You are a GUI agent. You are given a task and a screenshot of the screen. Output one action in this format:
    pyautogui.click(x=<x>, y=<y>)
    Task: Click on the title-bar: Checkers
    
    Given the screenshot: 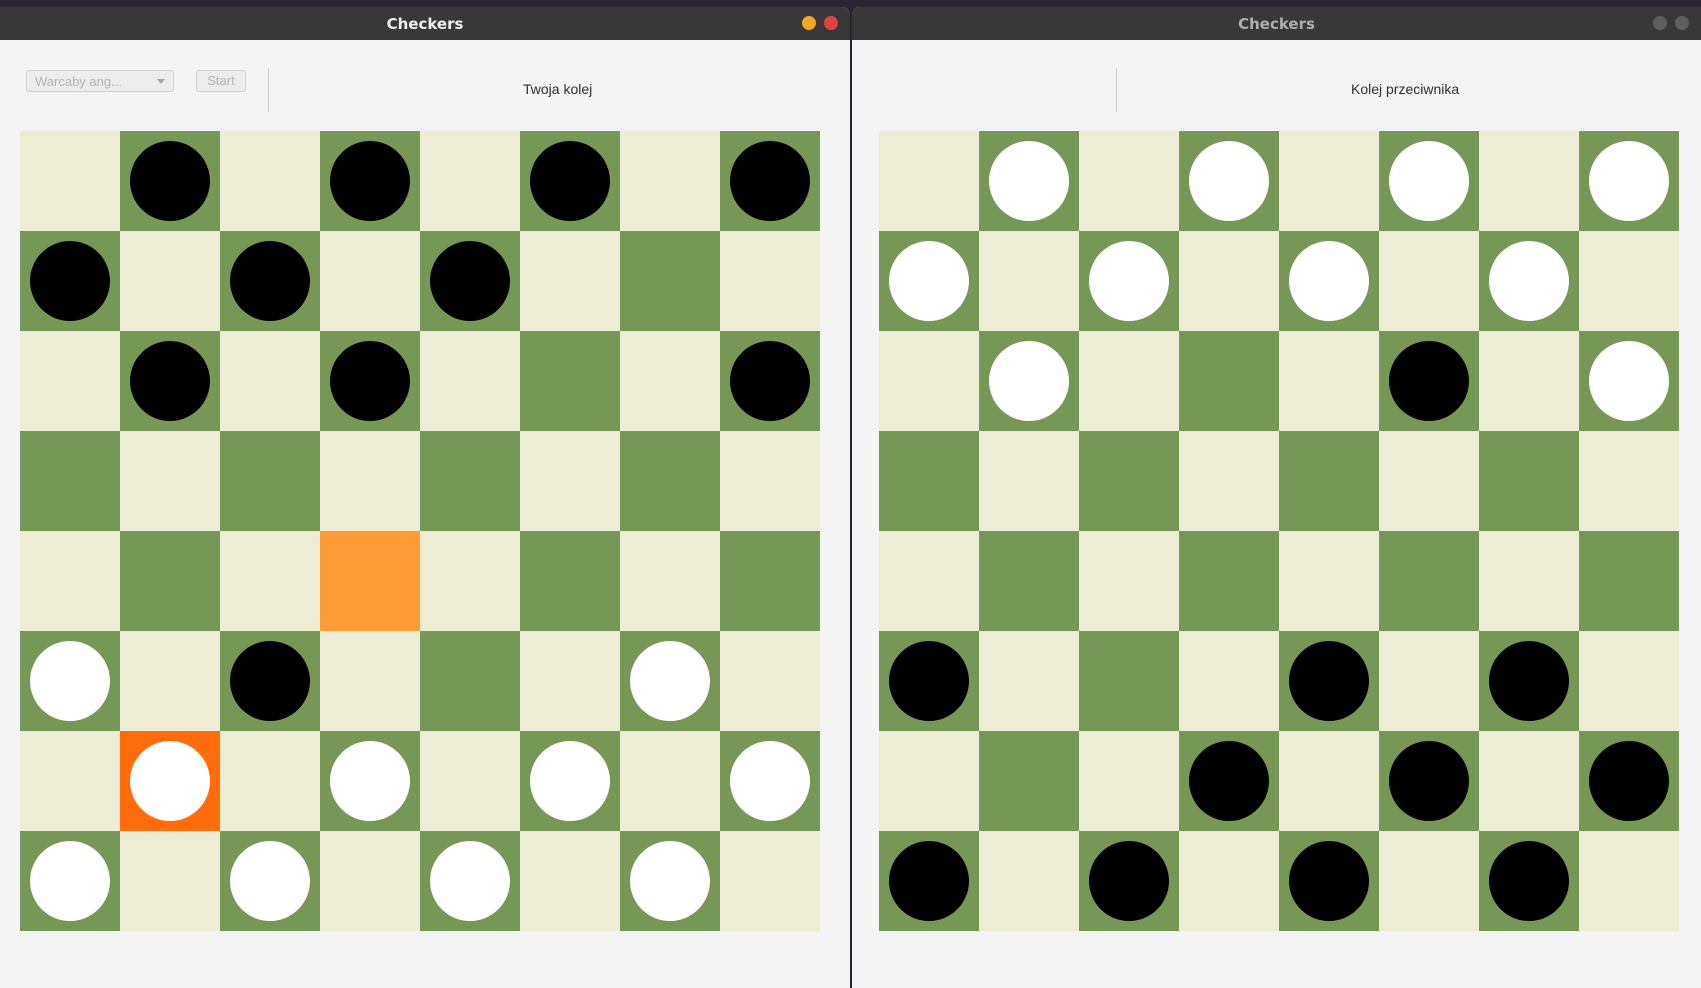 What is the action you would take?
    pyautogui.click(x=1276, y=23)
    